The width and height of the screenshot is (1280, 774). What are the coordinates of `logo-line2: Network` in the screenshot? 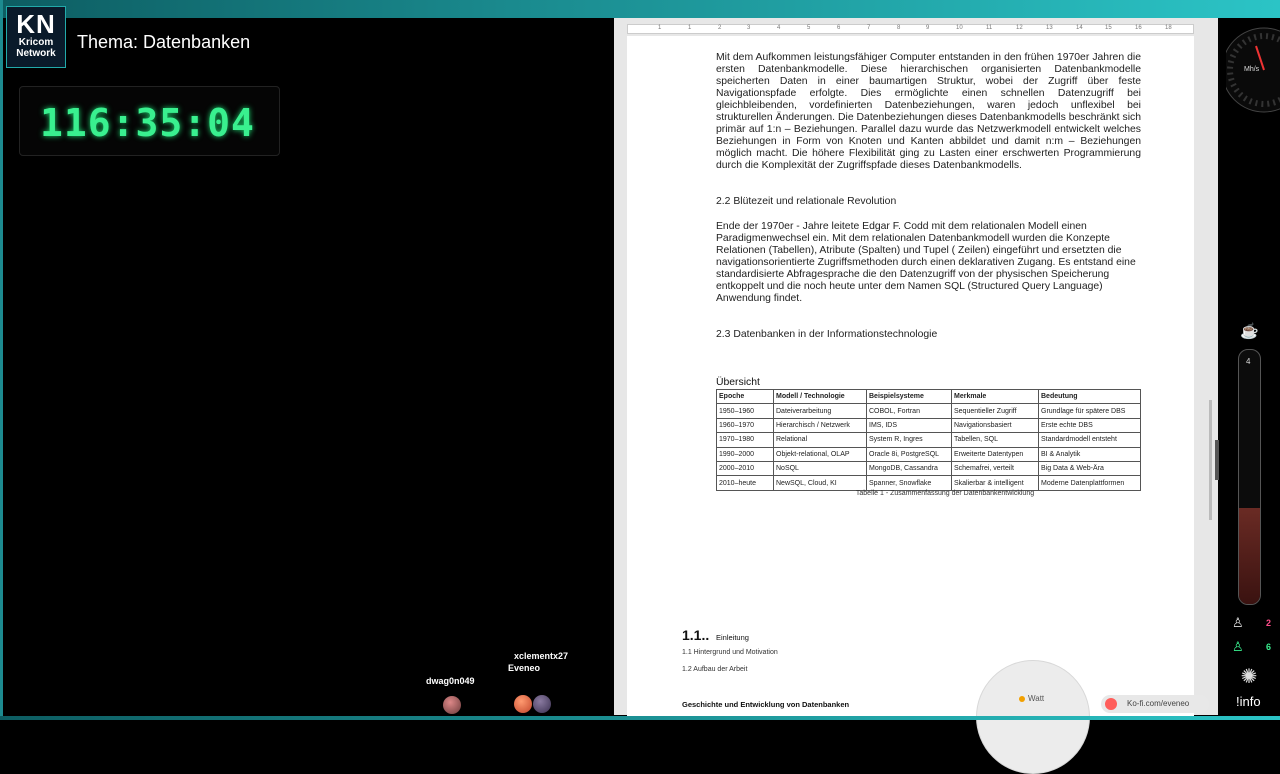 It's located at (36, 53).